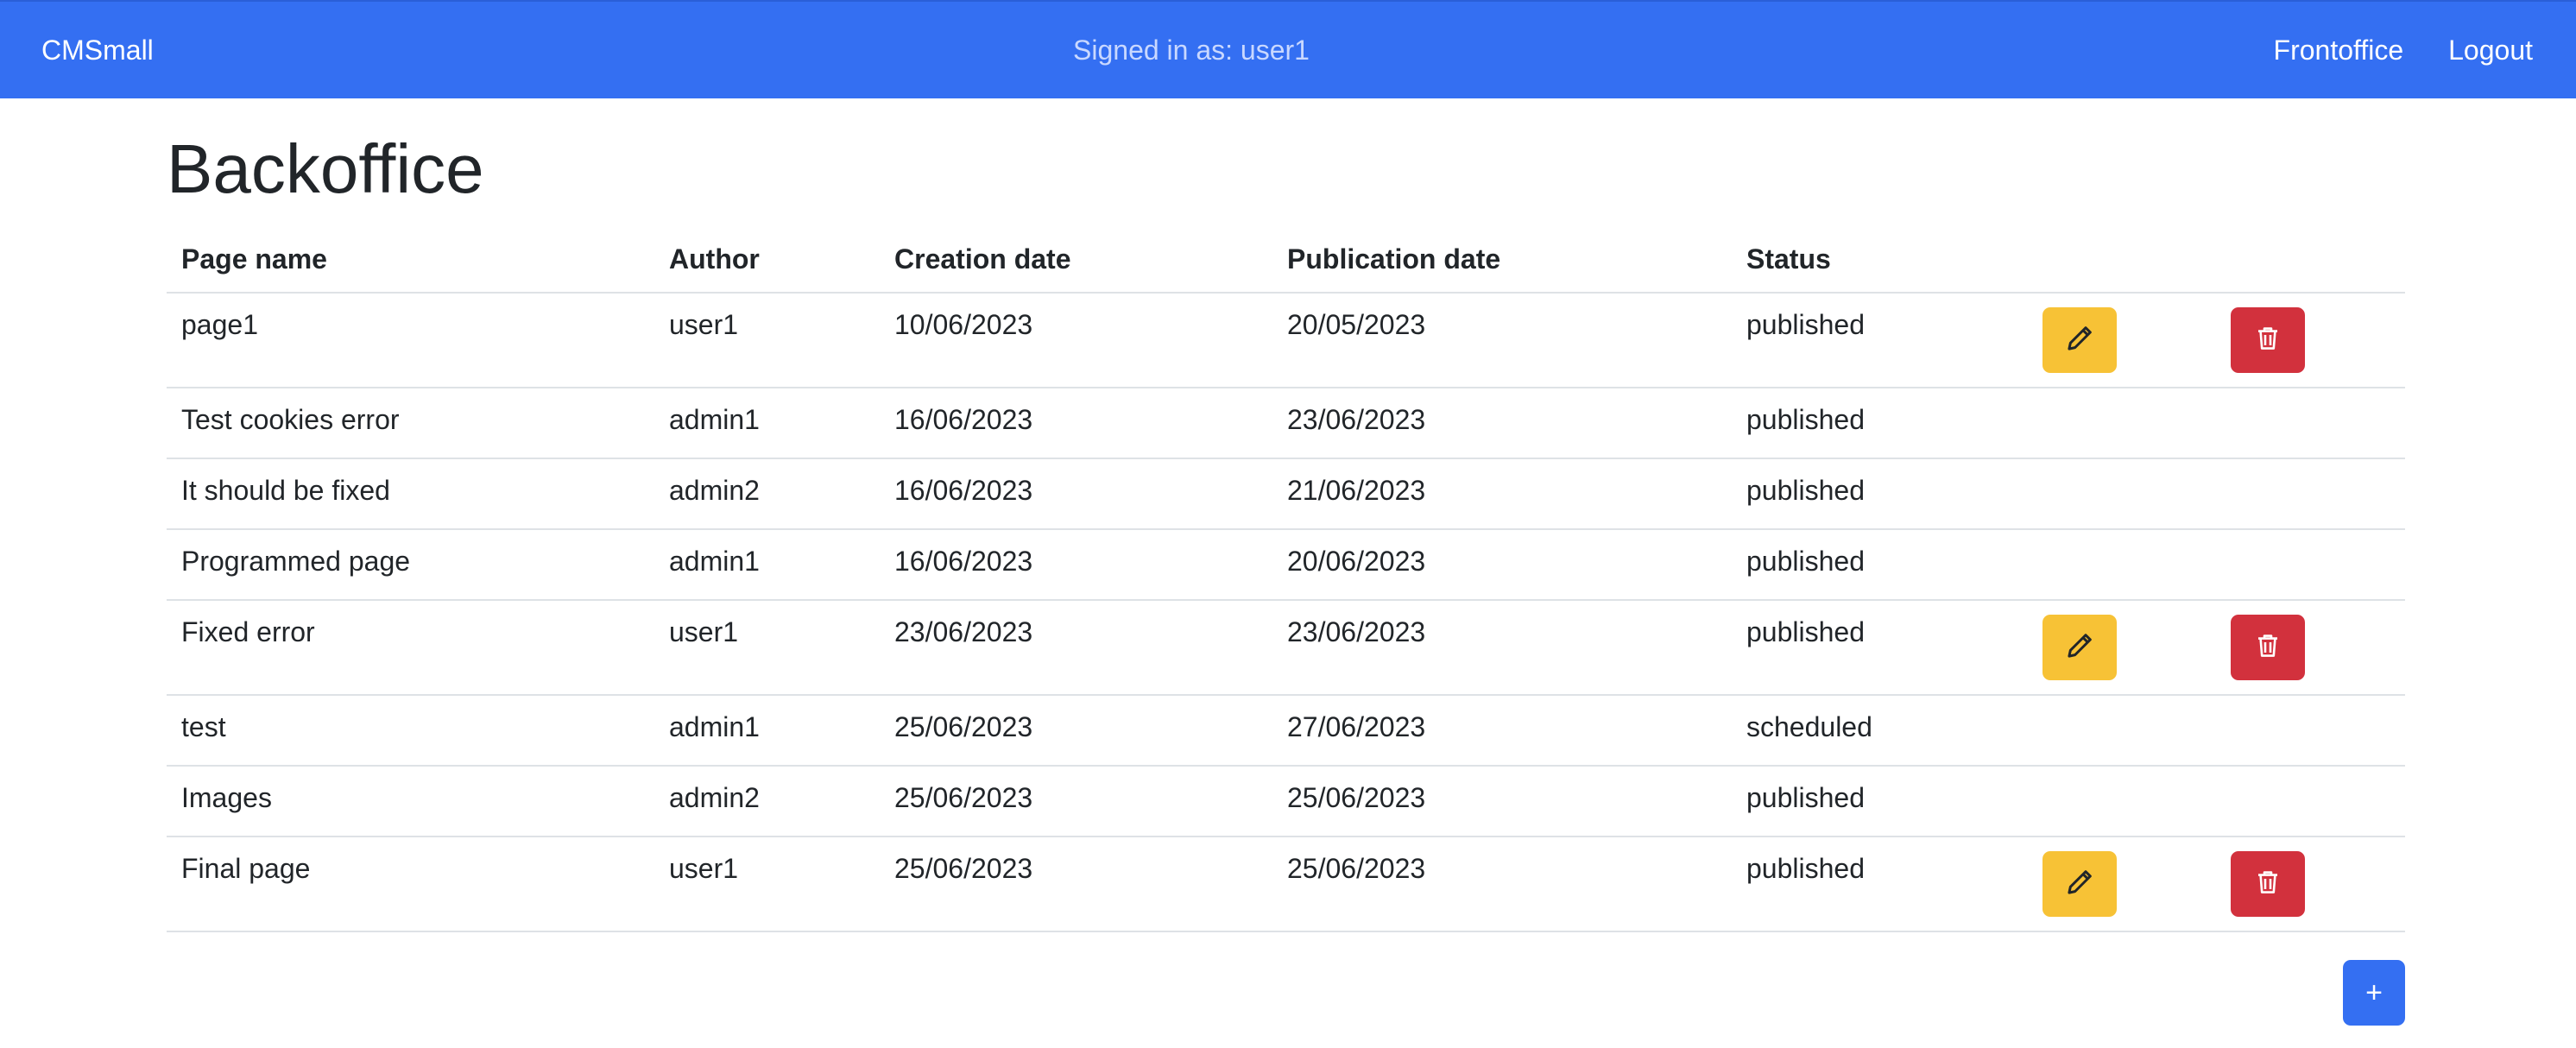 The height and width of the screenshot is (1048, 2576). I want to click on cell-page-name: page1, so click(219, 325).